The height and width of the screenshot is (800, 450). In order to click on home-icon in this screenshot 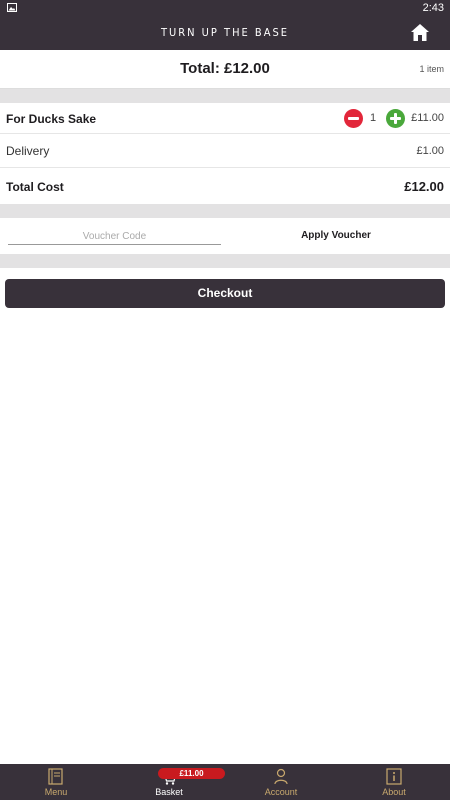, I will do `click(420, 32)`.